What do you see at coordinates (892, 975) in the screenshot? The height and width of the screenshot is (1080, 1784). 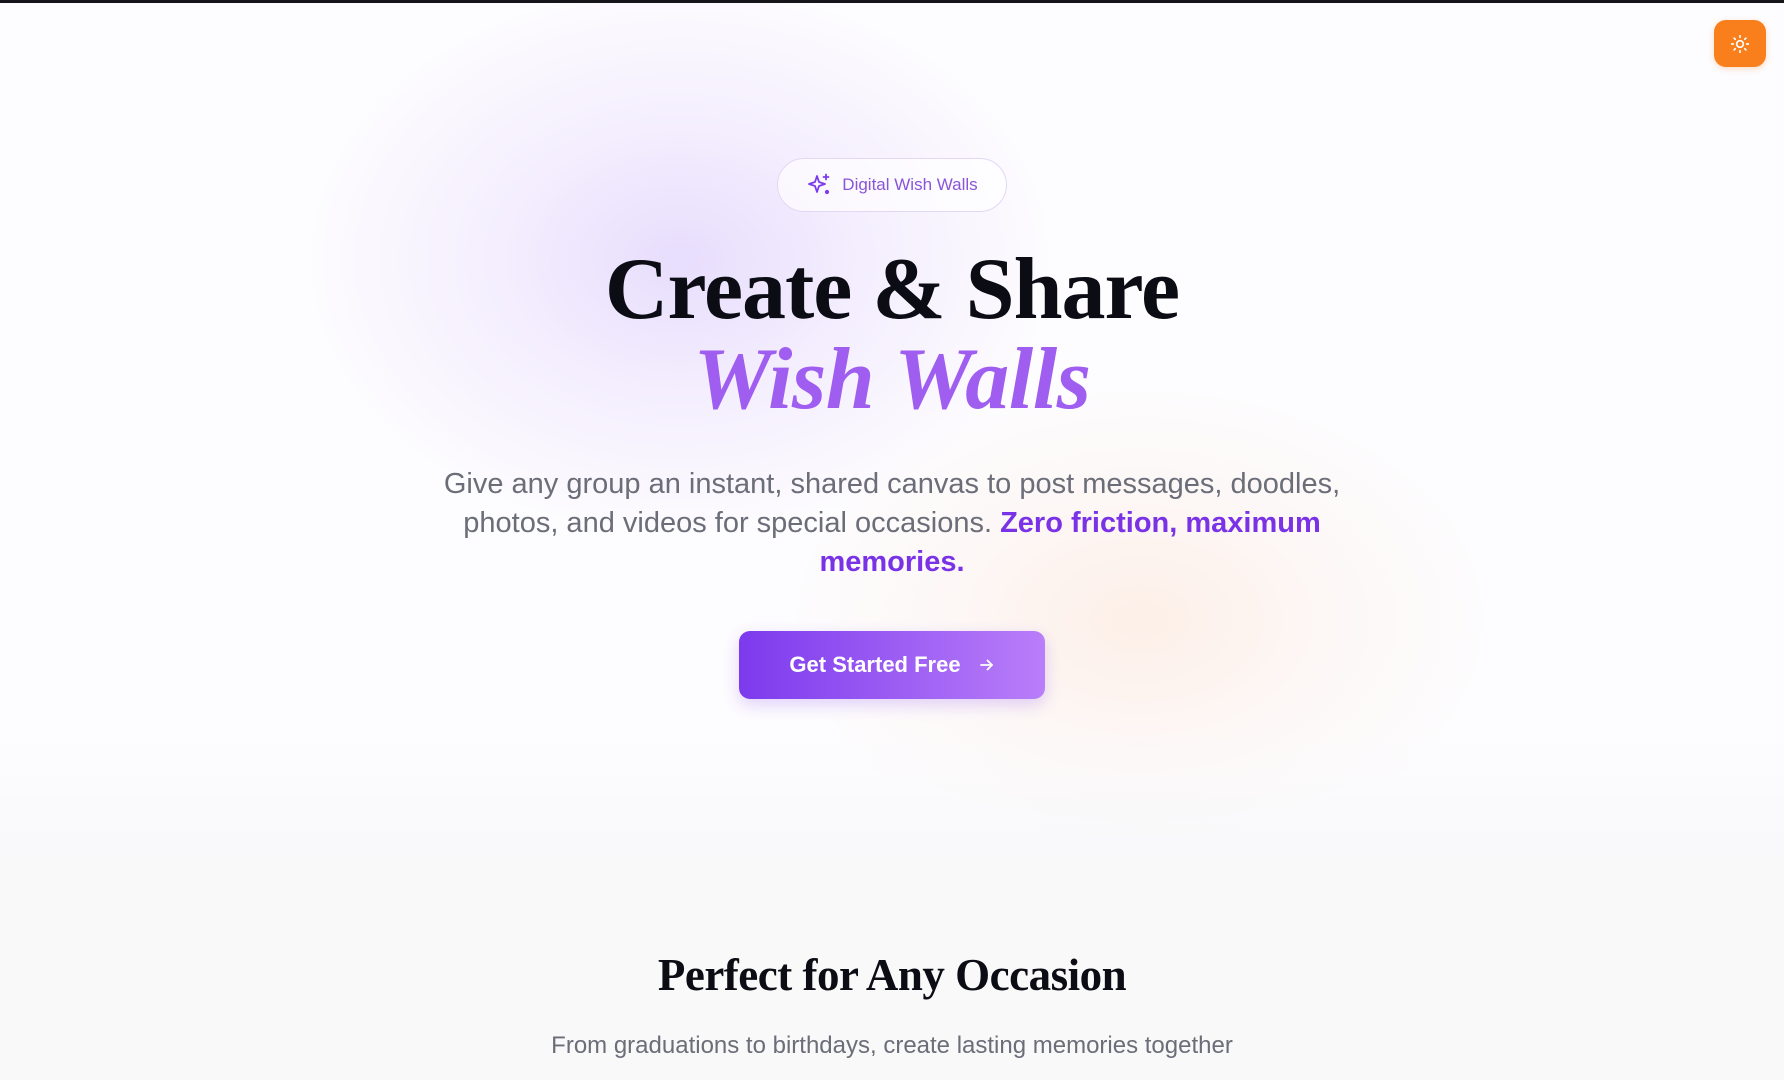 I see `occasions-title: Perfect for Any Occasion` at bounding box center [892, 975].